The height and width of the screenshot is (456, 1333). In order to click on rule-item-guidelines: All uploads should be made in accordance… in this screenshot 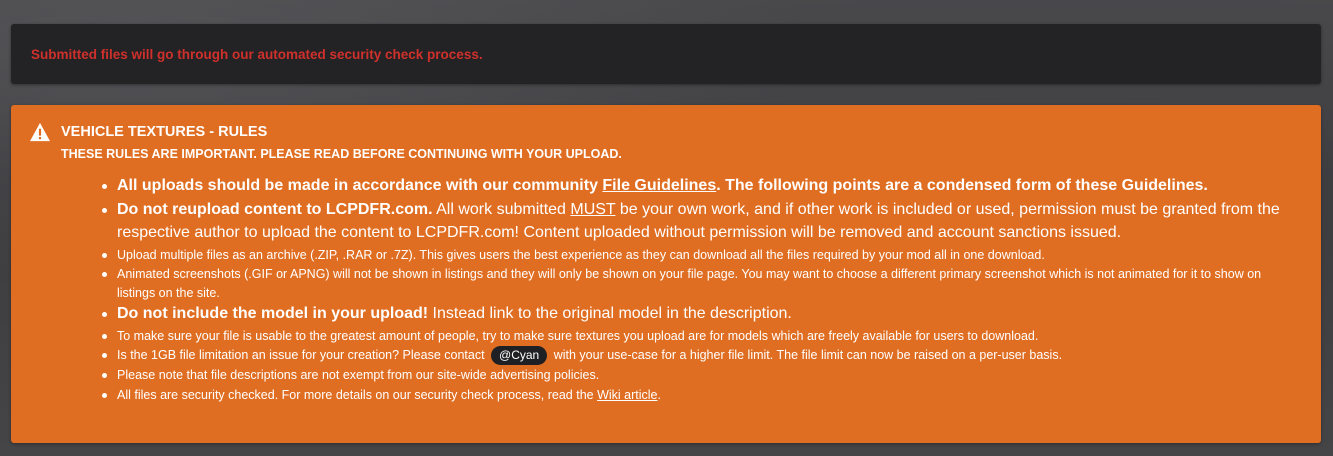, I will do `click(693, 186)`.